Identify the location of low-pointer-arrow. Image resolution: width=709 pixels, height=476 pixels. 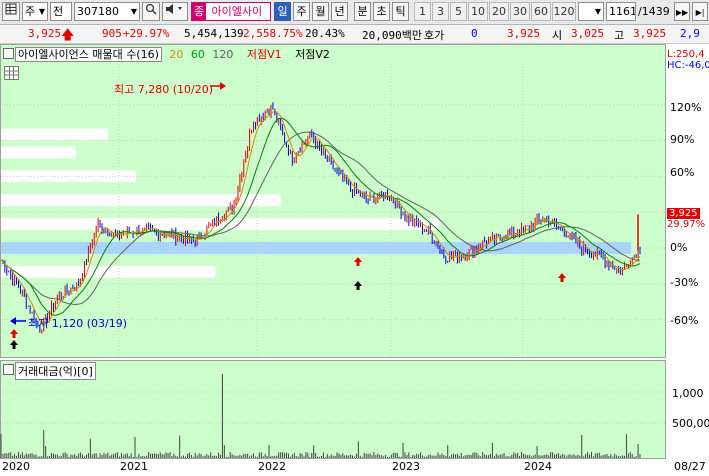
(13, 321).